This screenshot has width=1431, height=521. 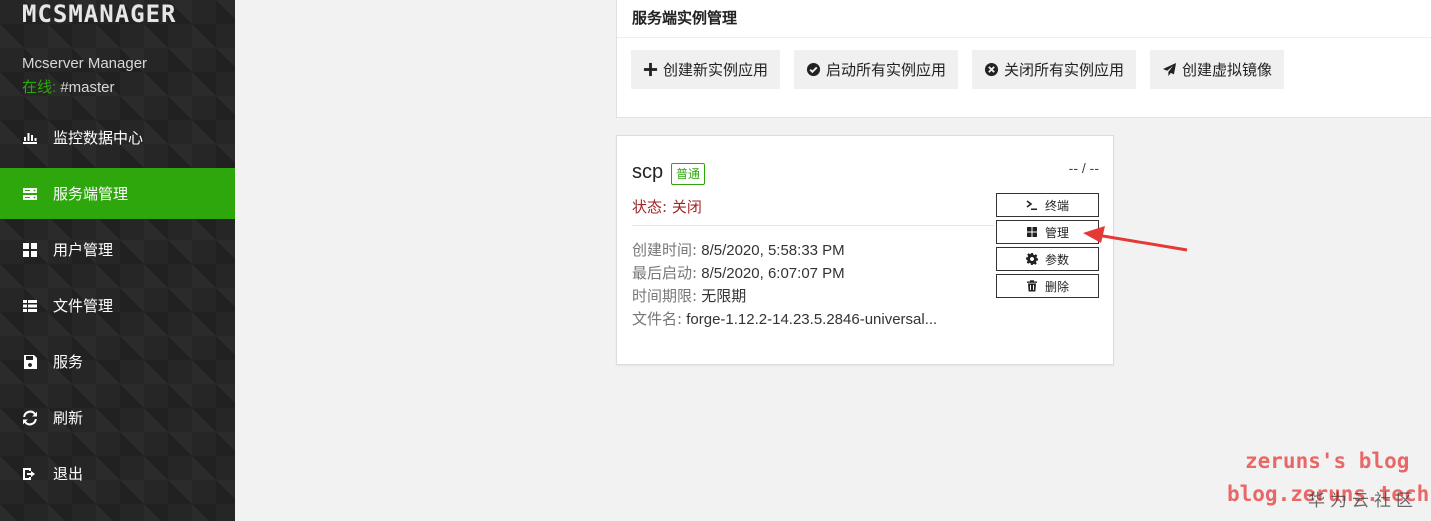 What do you see at coordinates (1056, 286) in the screenshot?
I see `delete-label: 删除` at bounding box center [1056, 286].